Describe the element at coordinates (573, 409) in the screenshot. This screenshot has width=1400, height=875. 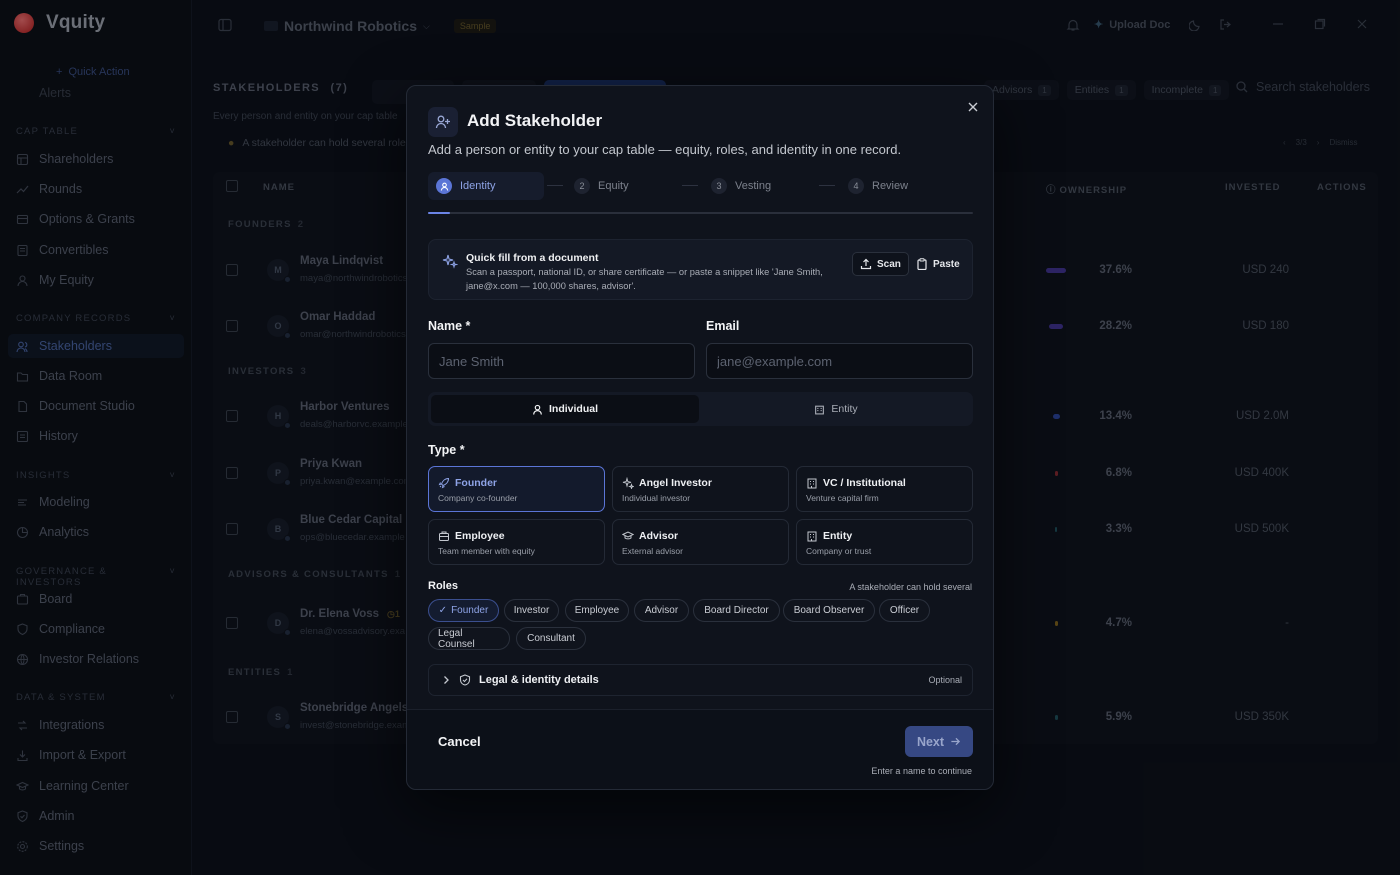
I see `kind-individual-label: Individual` at that location.